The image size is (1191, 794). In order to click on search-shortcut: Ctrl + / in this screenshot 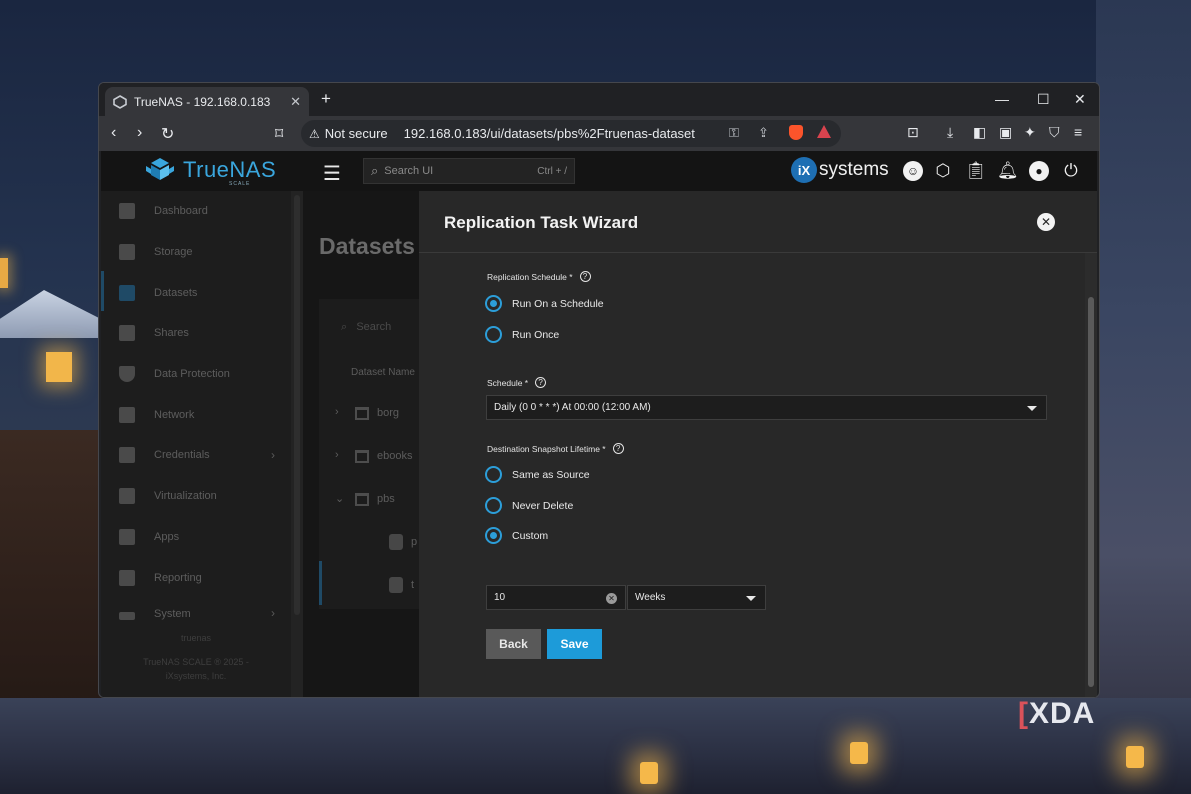, I will do `click(552, 171)`.